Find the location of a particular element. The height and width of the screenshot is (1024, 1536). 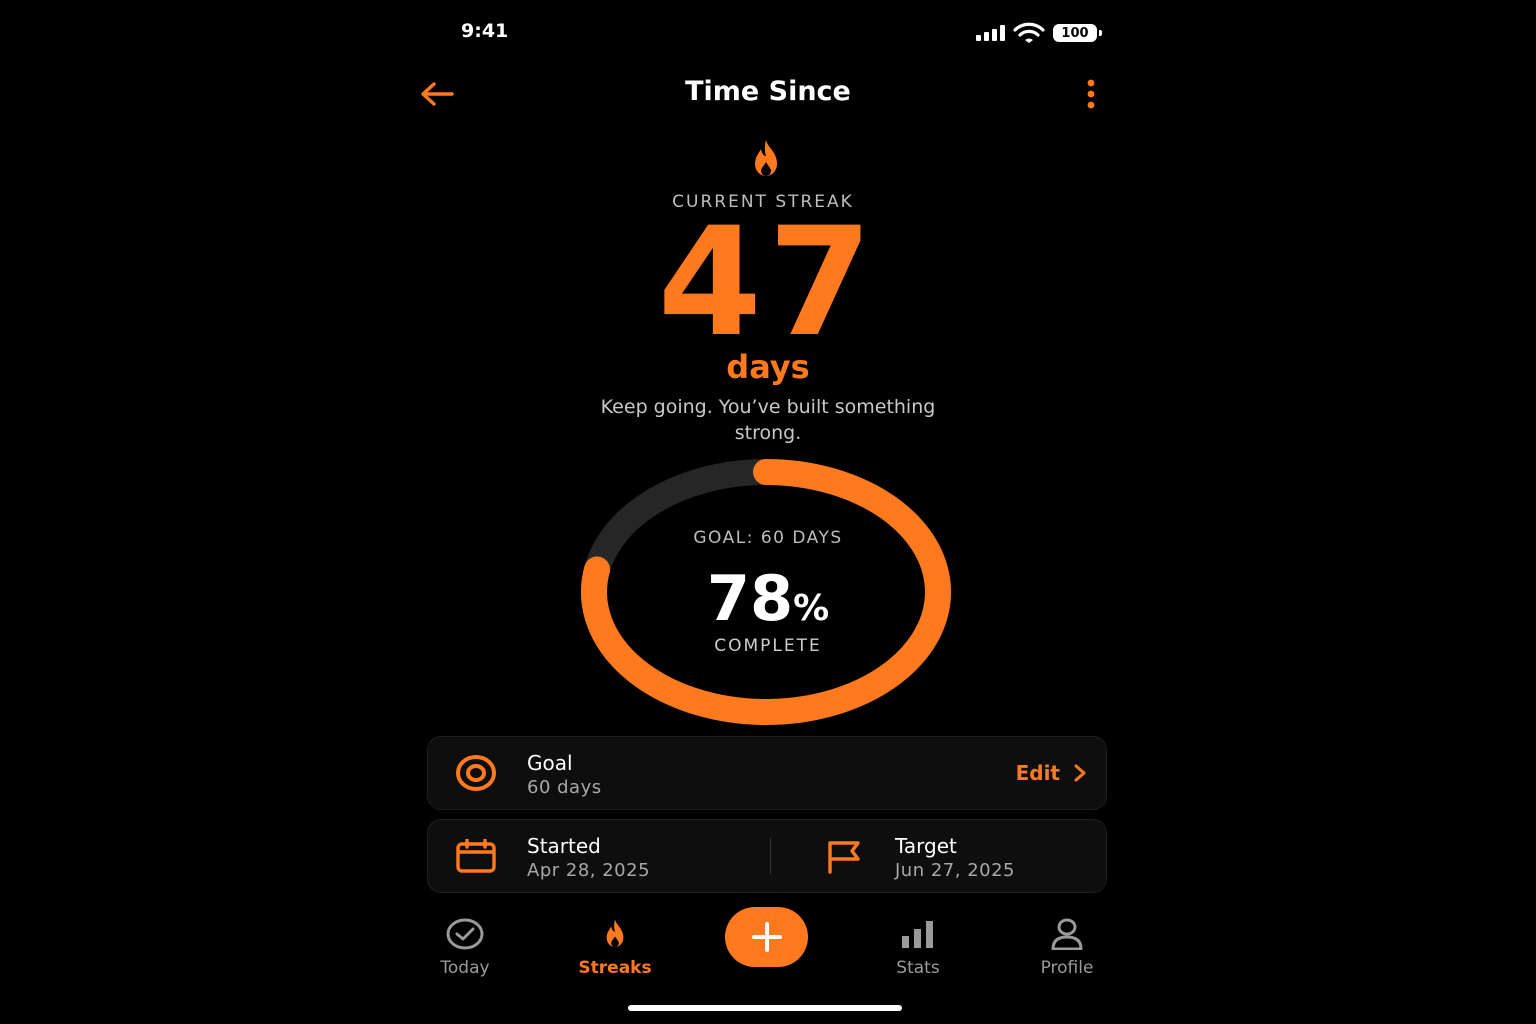

add-button is located at coordinates (766, 937).